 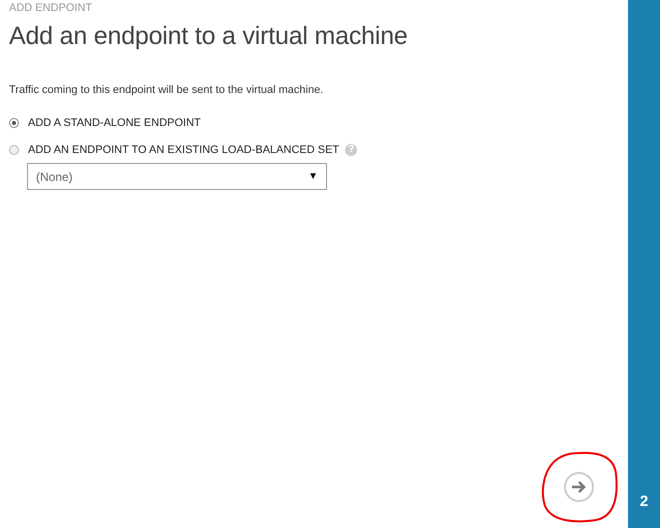 I want to click on description-text: Traffic coming to this endpoint will be sent to the virtual machine., so click(x=166, y=90).